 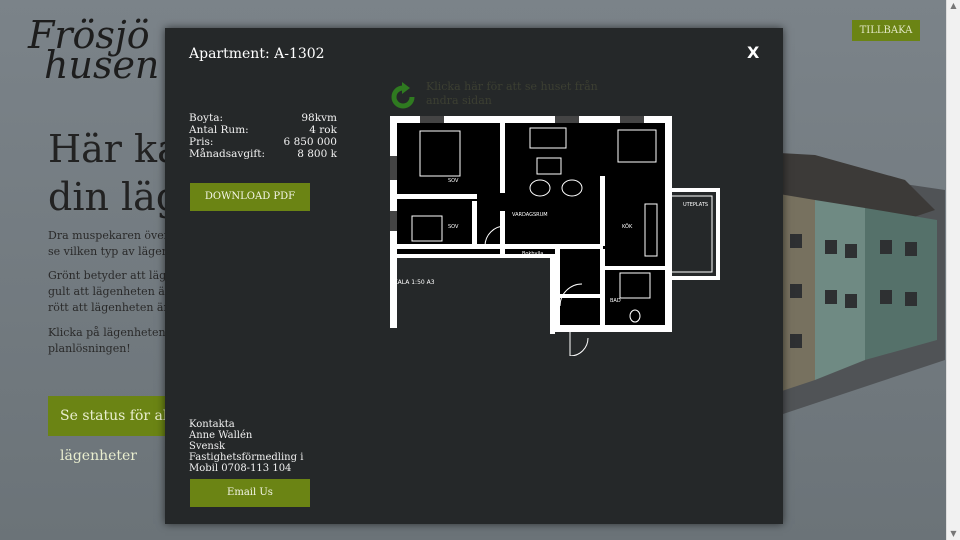 What do you see at coordinates (221, 435) in the screenshot?
I see `contact-name: Anne Wallén` at bounding box center [221, 435].